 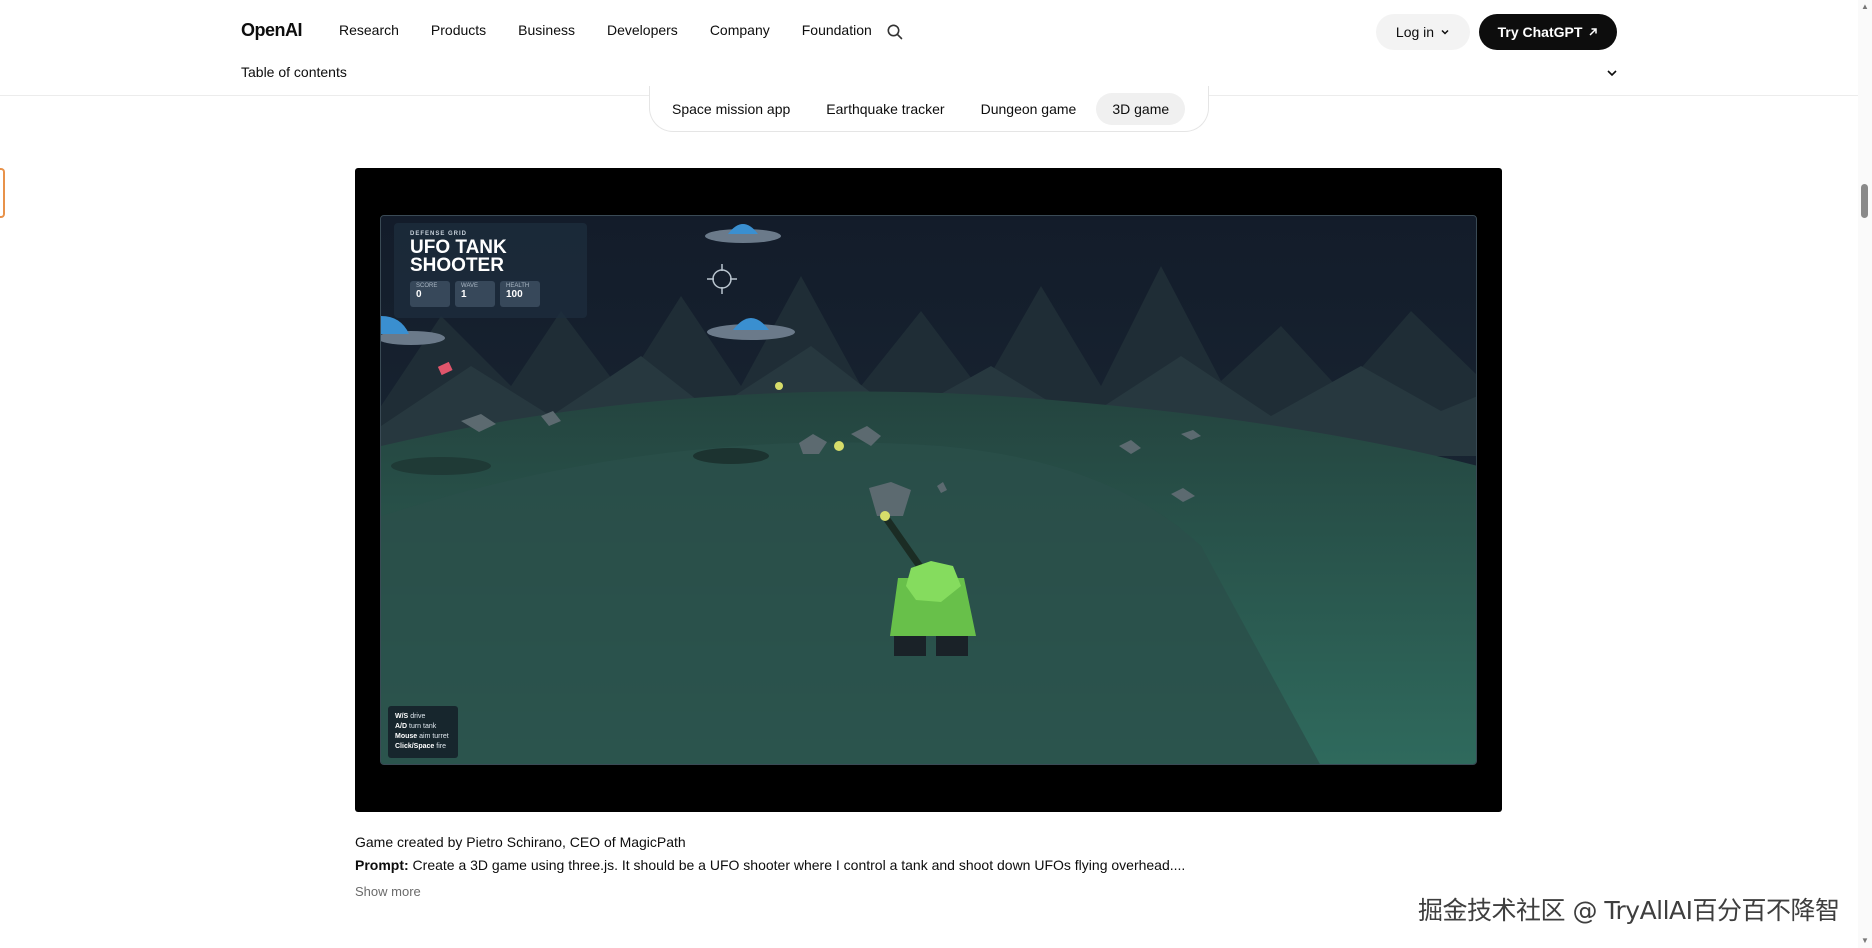 What do you see at coordinates (419, 294) in the screenshot?
I see `score-value: 0` at bounding box center [419, 294].